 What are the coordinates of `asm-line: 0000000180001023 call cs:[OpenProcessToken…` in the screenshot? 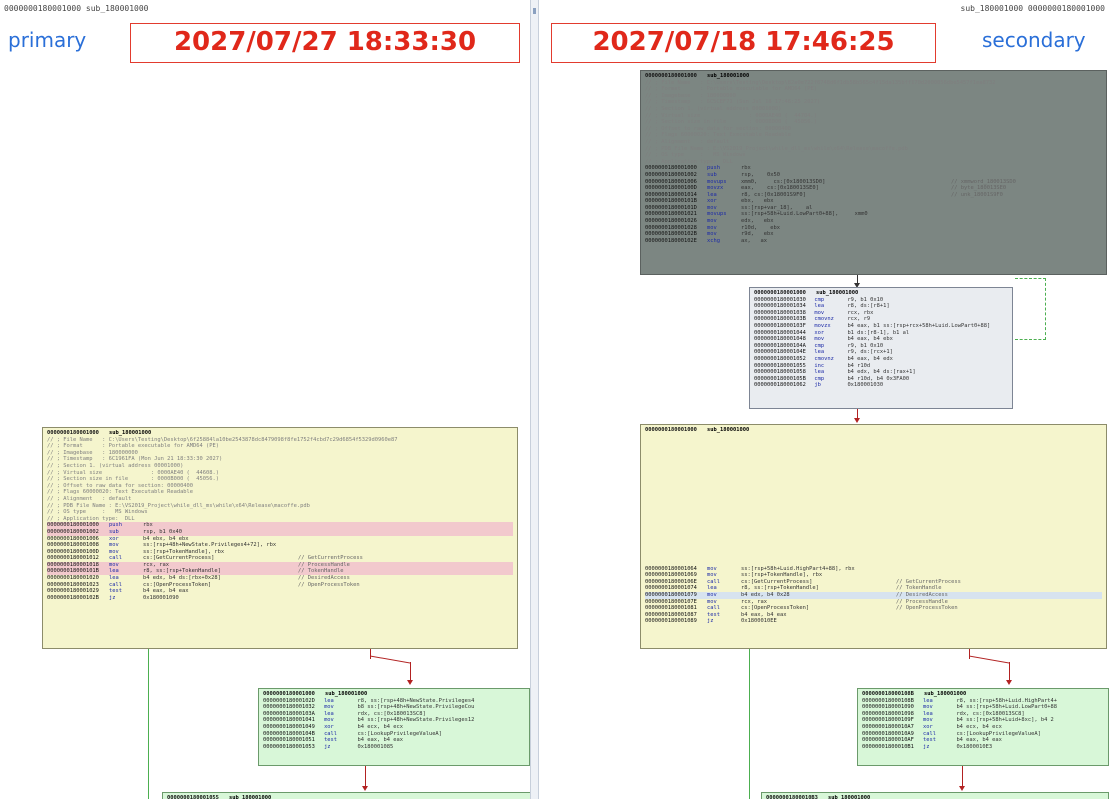 It's located at (280, 585).